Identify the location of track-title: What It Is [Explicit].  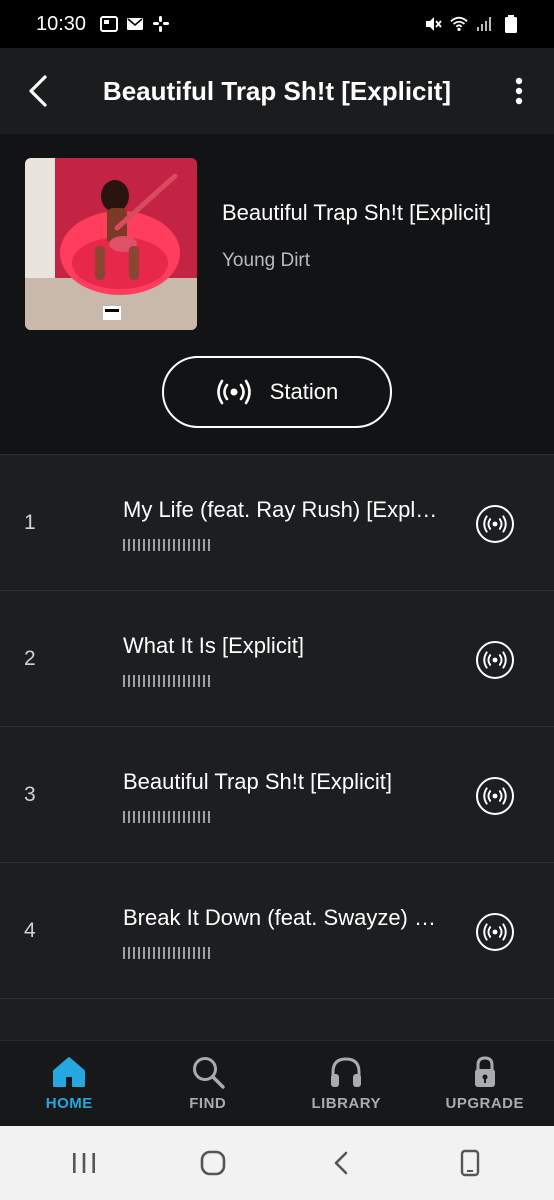
(213, 645).